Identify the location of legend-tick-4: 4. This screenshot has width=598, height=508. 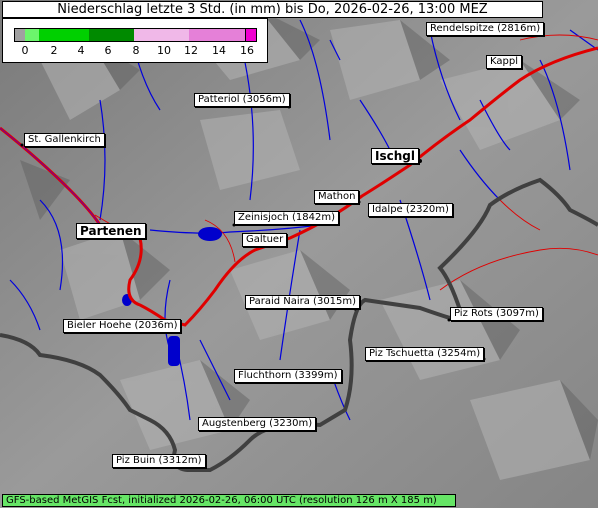
(81, 50).